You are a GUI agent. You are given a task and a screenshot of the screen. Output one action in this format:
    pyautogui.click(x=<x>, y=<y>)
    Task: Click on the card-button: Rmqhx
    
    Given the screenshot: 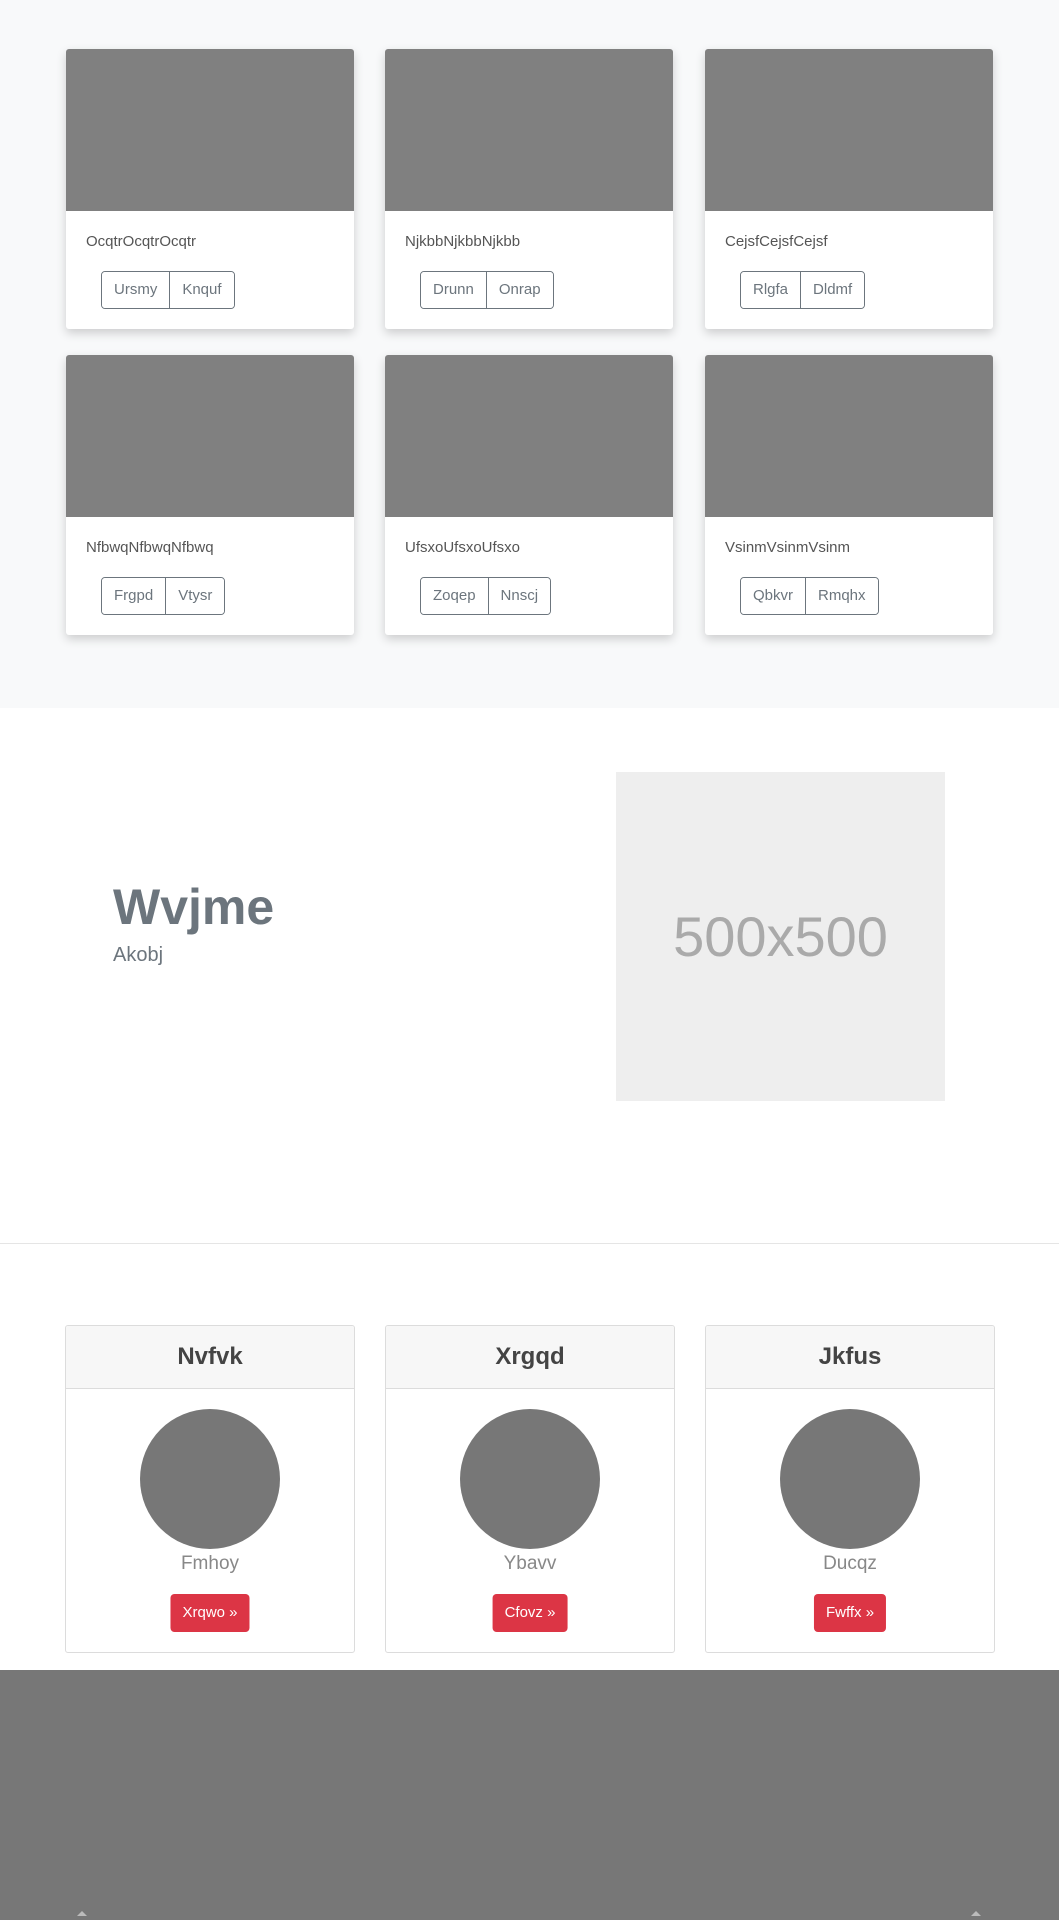 What is the action you would take?
    pyautogui.click(x=841, y=596)
    